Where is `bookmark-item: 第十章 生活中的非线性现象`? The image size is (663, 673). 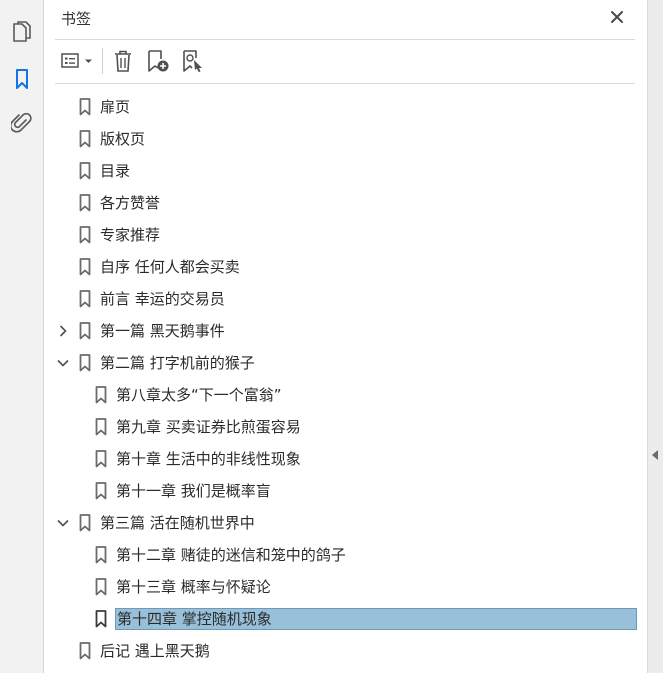
bookmark-item: 第十章 生活中的非线性现象 is located at coordinates (345, 459).